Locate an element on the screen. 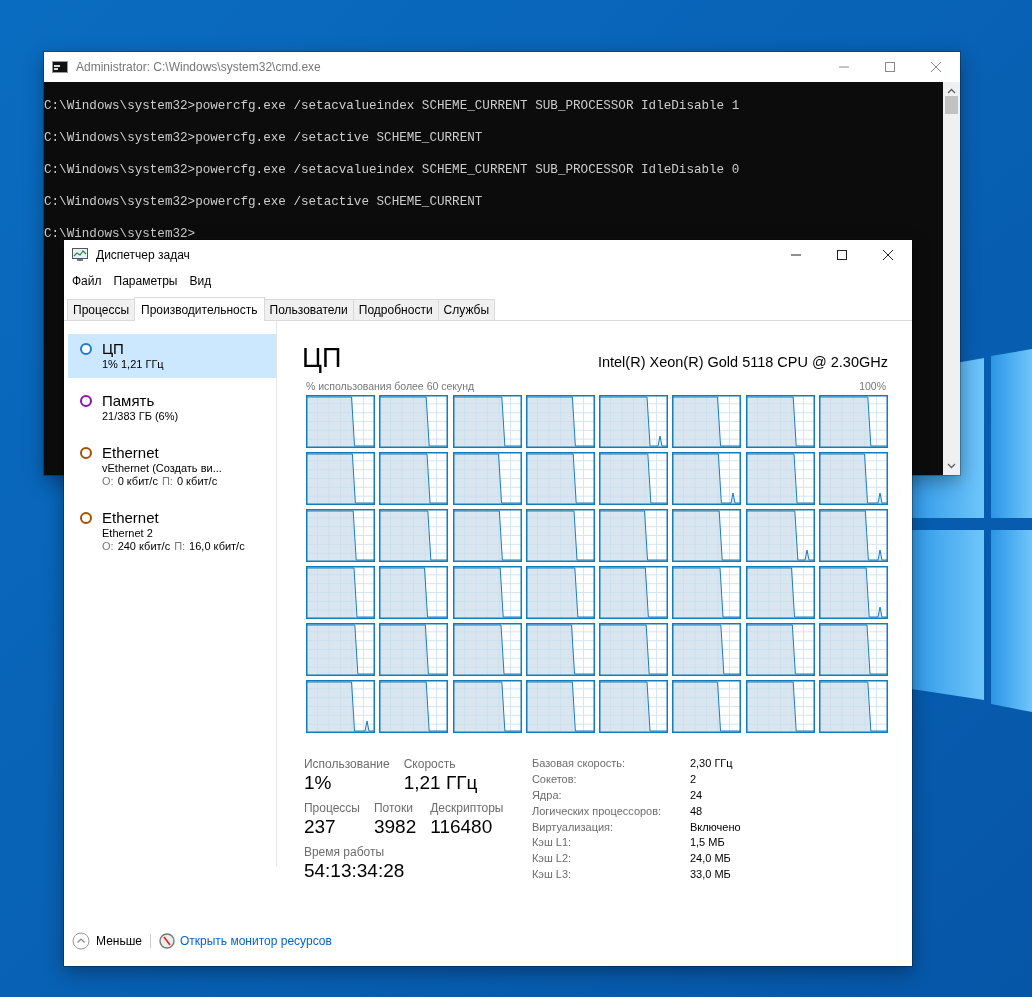  chevron-up-icon is located at coordinates (81, 941).